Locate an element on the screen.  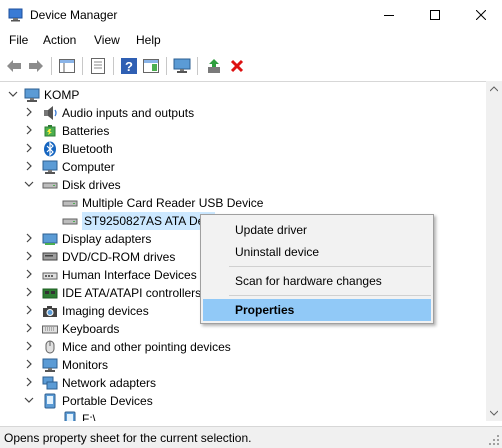
scroll-up-icon is located at coordinates (494, 89).